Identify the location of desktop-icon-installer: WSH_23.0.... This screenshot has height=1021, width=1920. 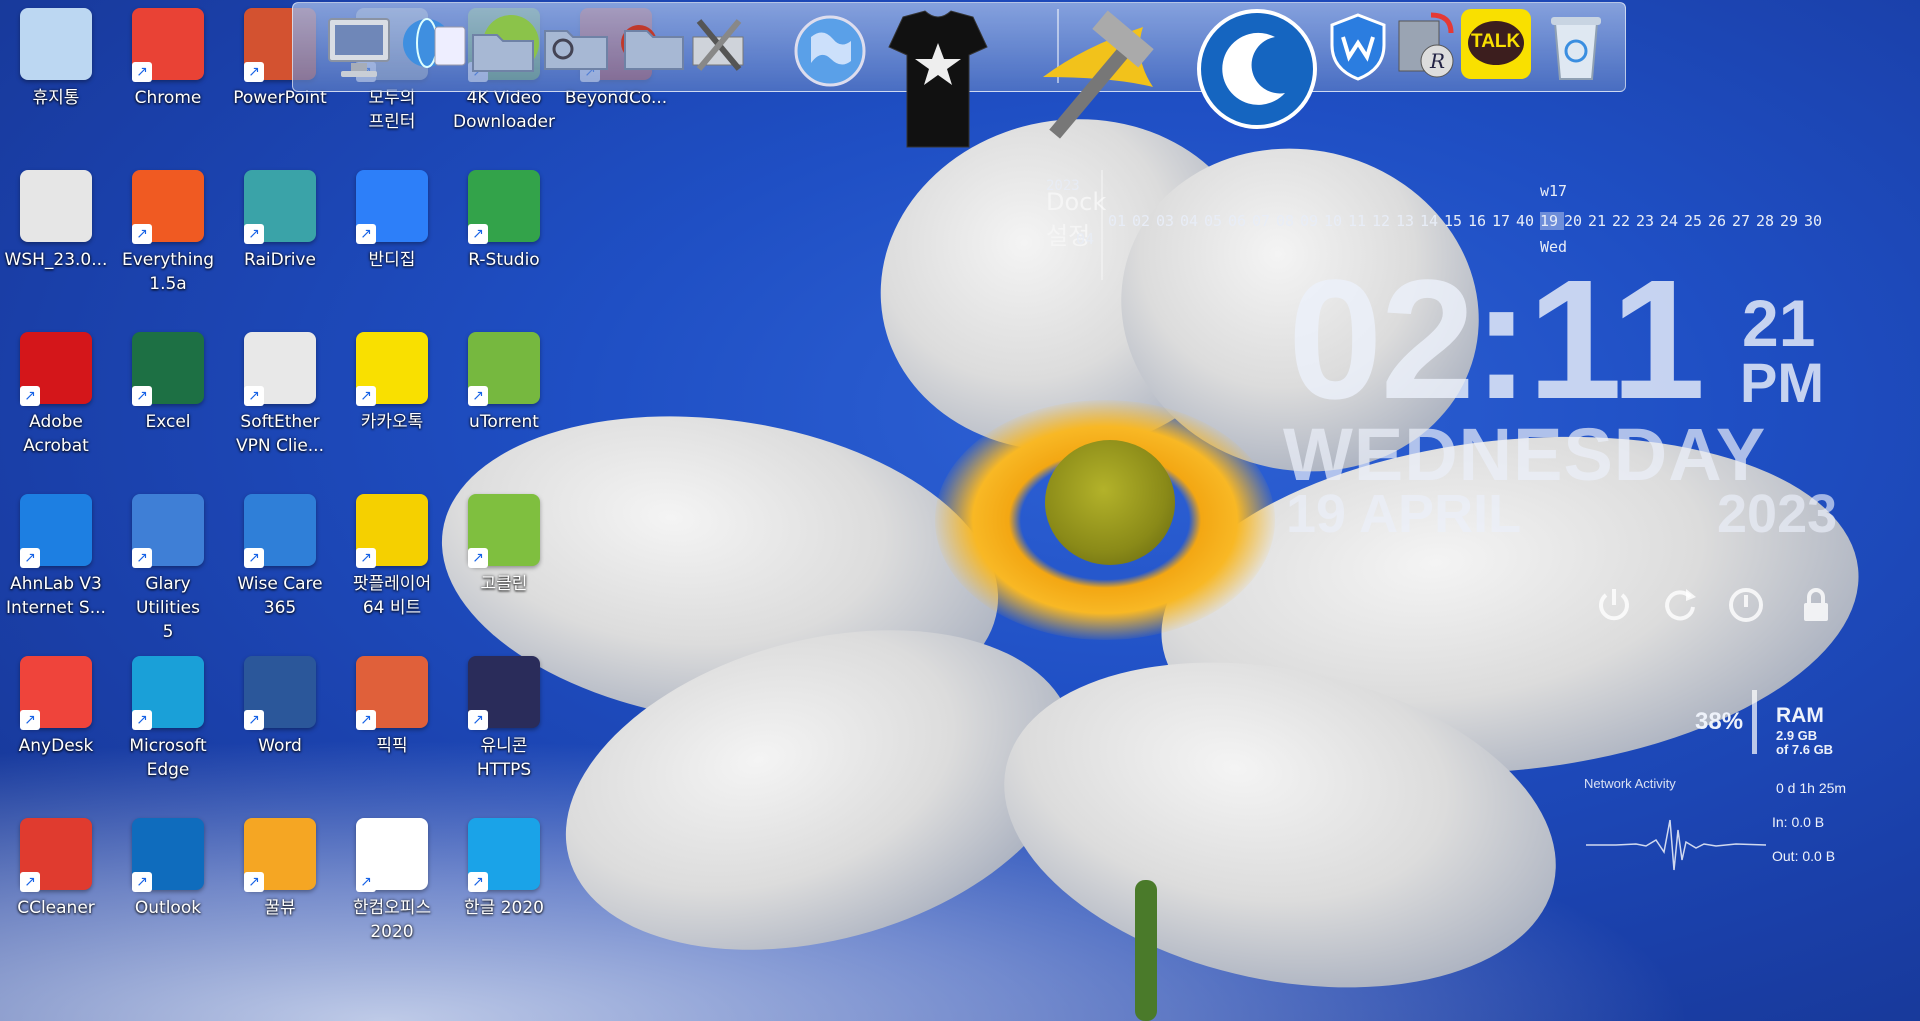
(56, 221).